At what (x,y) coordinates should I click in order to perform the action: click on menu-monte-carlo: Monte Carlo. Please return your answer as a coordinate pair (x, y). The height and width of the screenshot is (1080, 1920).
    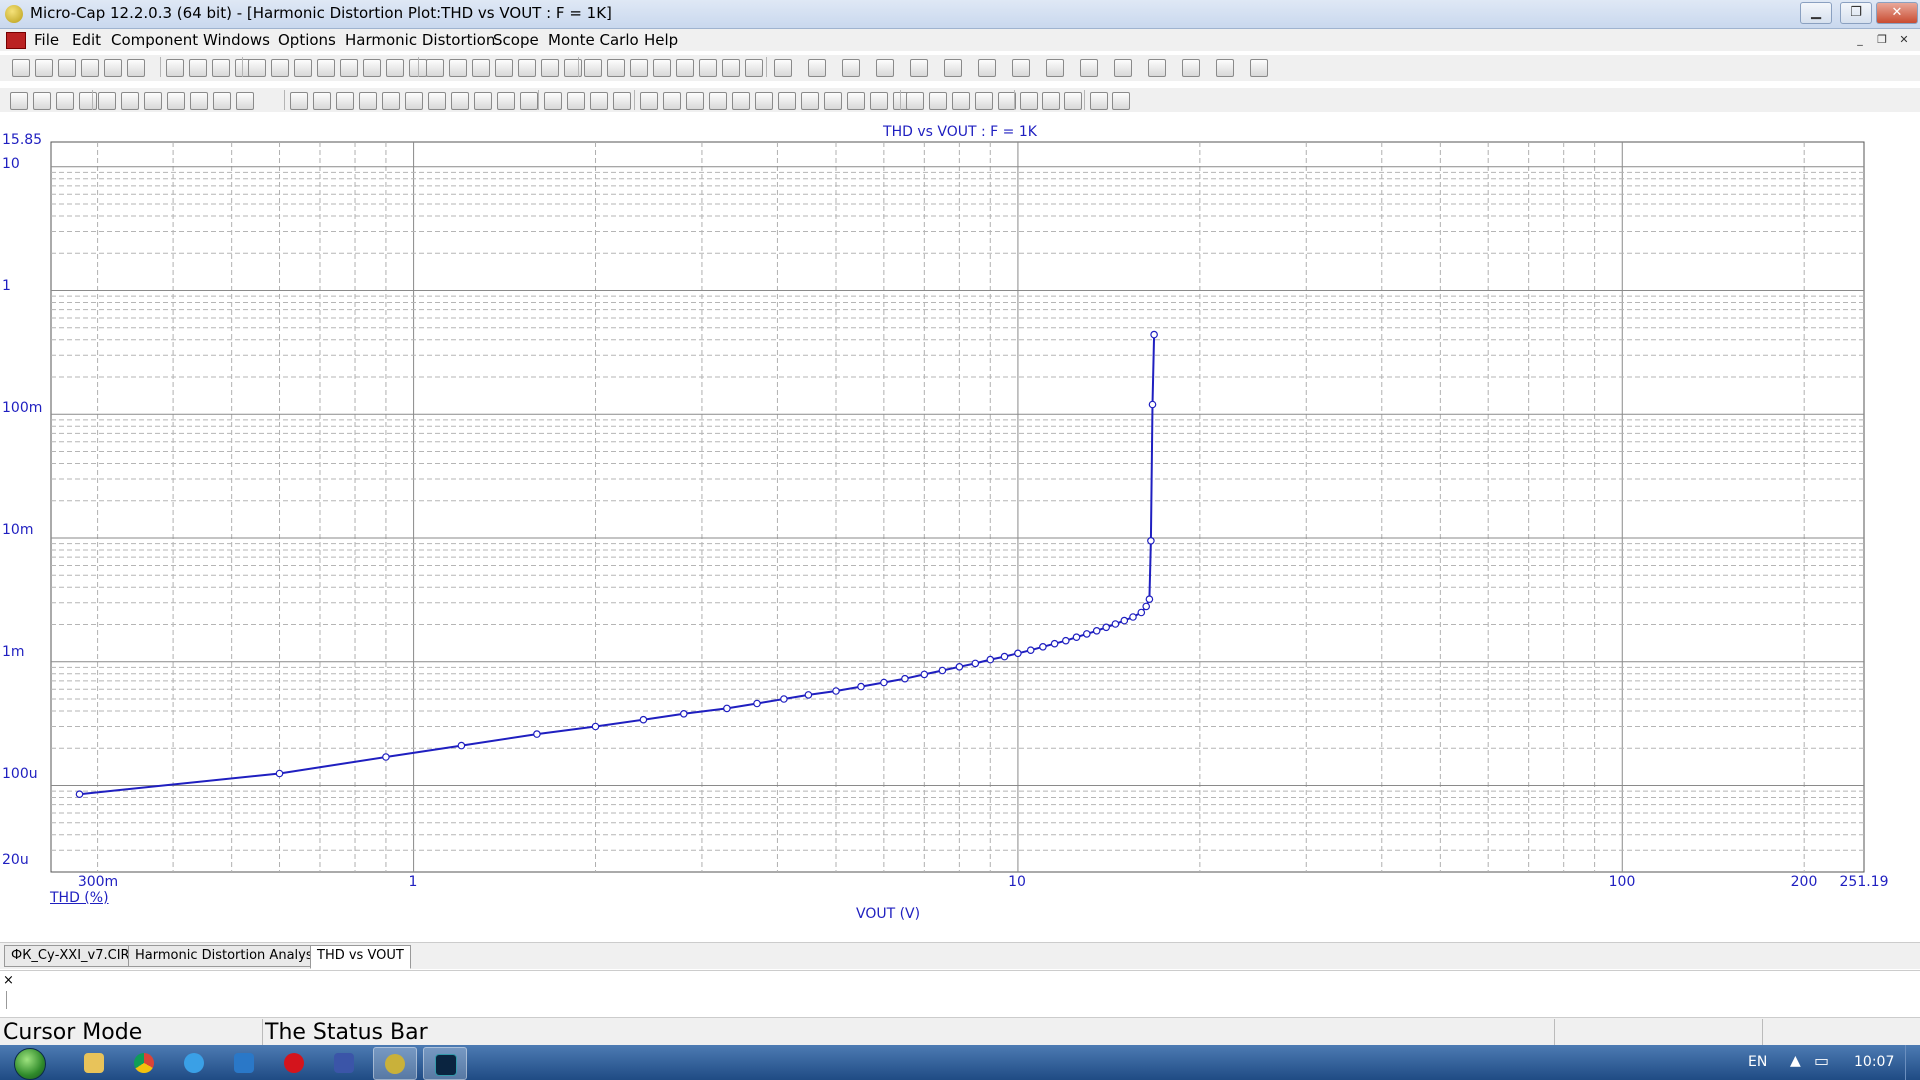
    Looking at the image, I should click on (593, 40).